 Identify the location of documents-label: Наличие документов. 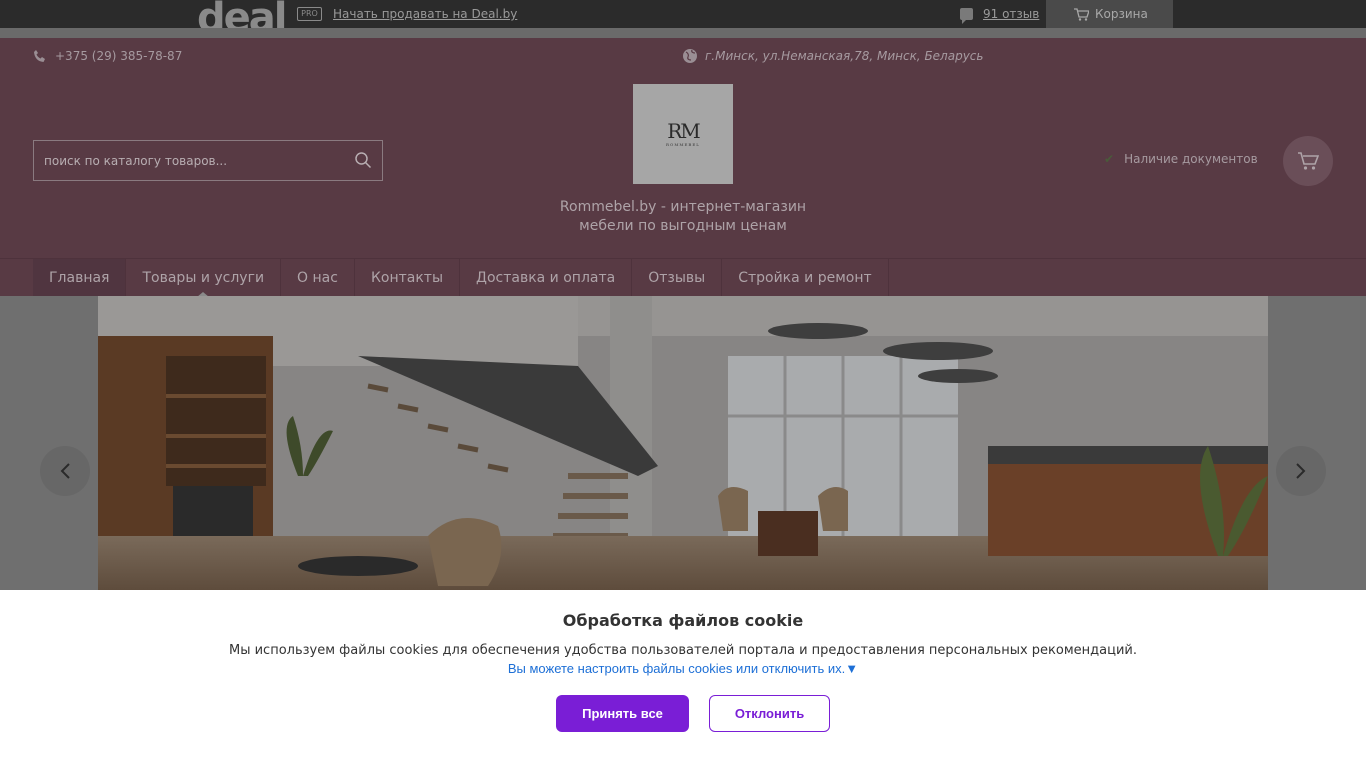
(1191, 159).